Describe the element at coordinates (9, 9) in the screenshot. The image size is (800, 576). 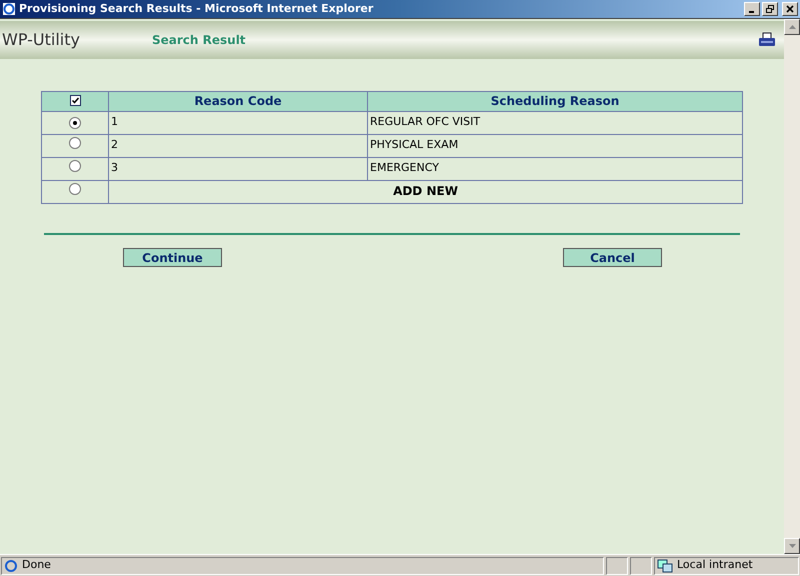
I see `browser-icon` at that location.